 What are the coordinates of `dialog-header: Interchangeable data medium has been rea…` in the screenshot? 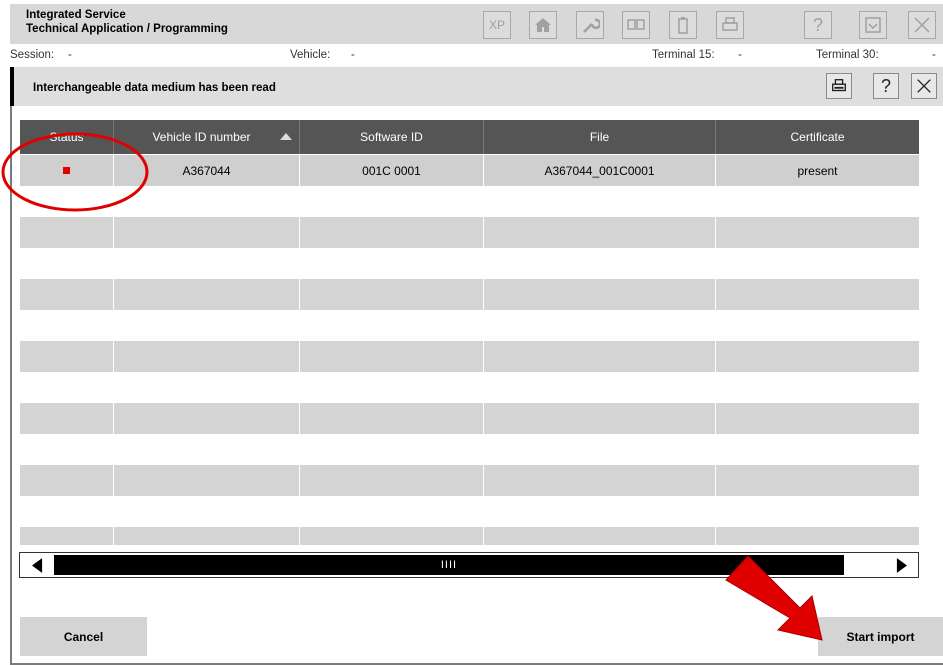 It's located at (476, 86).